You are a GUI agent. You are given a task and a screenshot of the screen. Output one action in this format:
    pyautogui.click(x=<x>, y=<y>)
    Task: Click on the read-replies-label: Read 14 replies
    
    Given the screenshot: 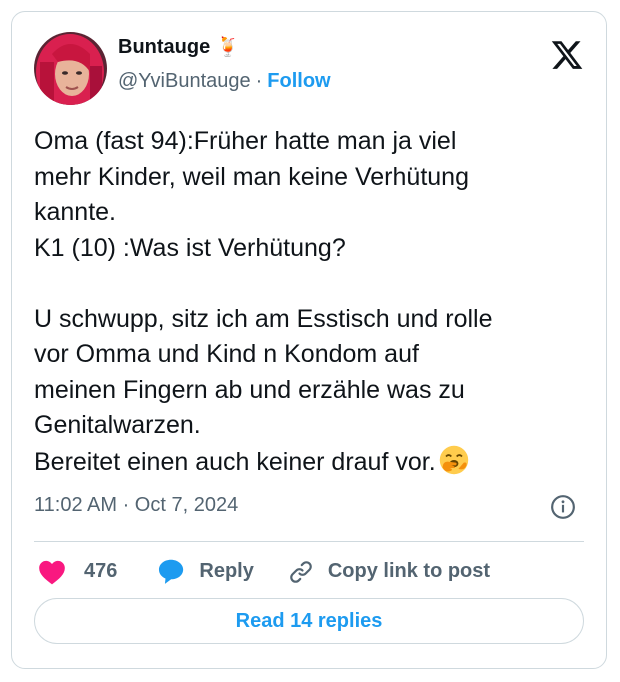 What is the action you would take?
    pyautogui.click(x=309, y=620)
    